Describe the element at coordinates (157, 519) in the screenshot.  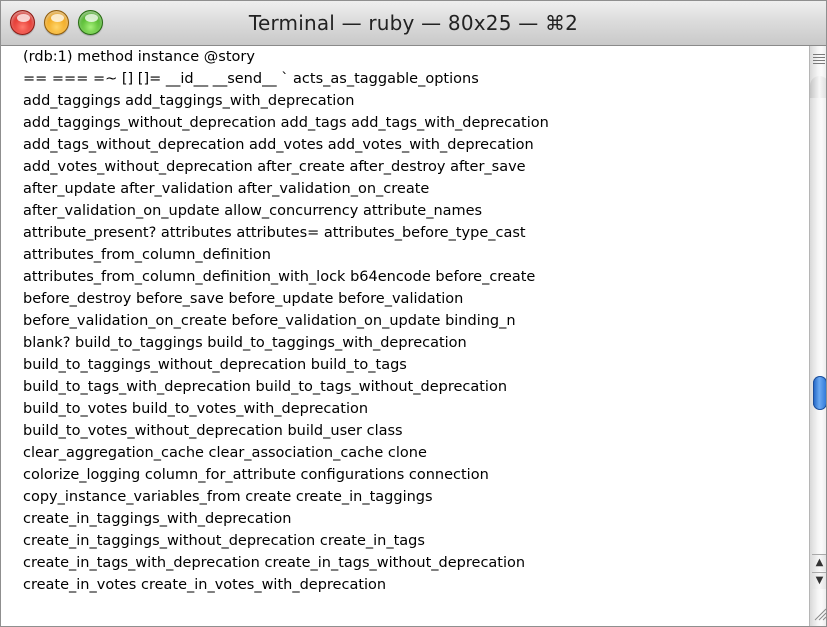
I see `terminal-line: create_in_taggings_with_deprecation` at that location.